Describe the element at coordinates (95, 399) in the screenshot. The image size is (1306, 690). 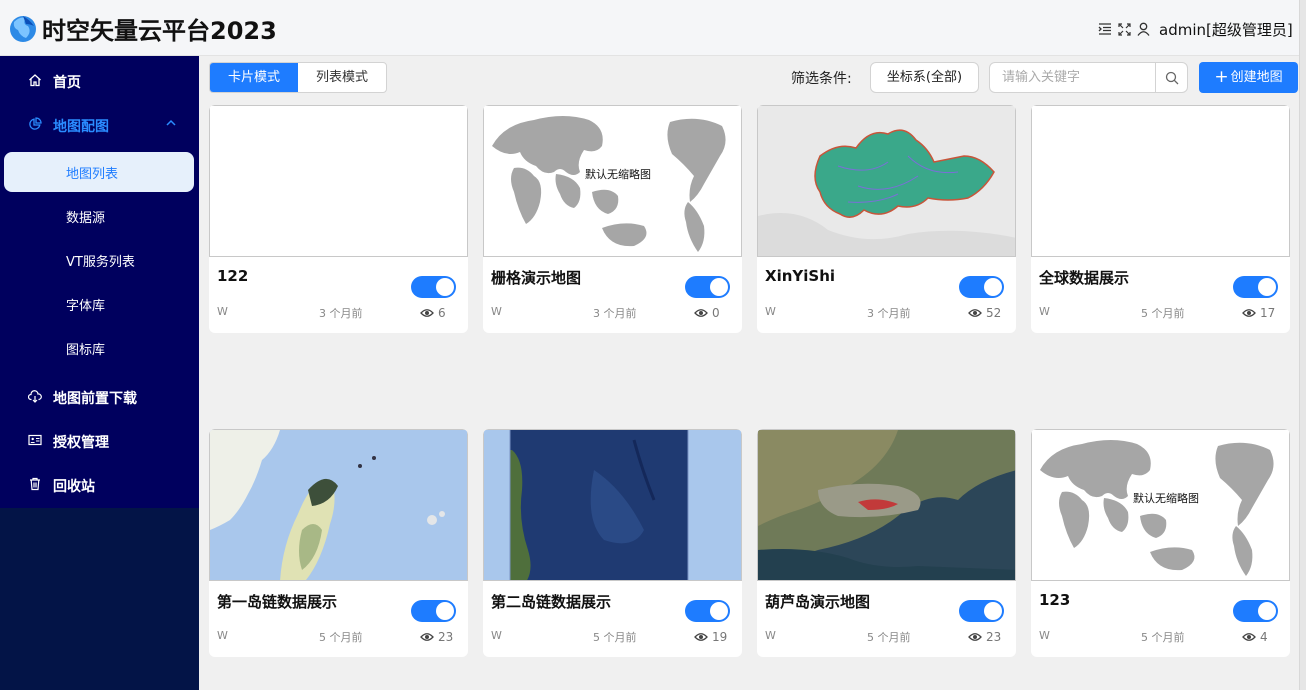
I see `sidebar-item-label: 地图前置下载` at that location.